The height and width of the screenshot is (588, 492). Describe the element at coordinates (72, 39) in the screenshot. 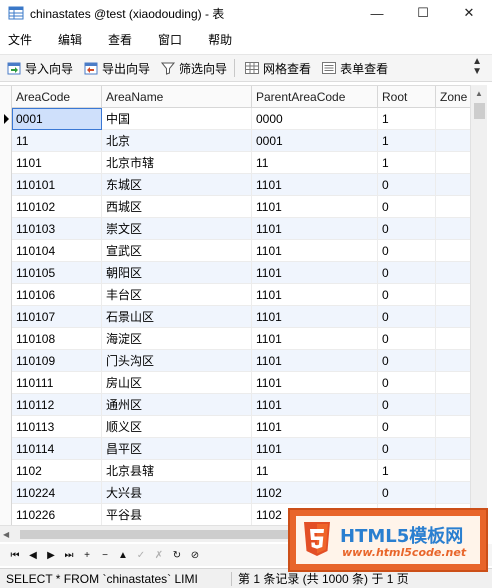

I see `menu-edit: 编辑` at that location.